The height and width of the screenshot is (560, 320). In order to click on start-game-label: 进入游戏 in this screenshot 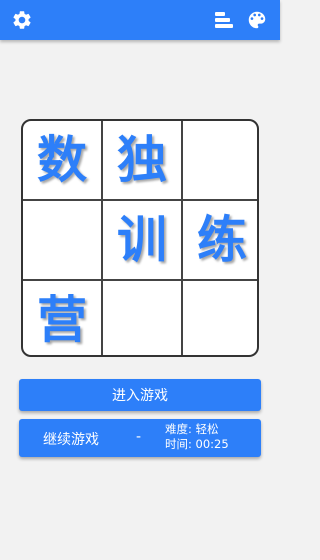, I will do `click(140, 396)`.